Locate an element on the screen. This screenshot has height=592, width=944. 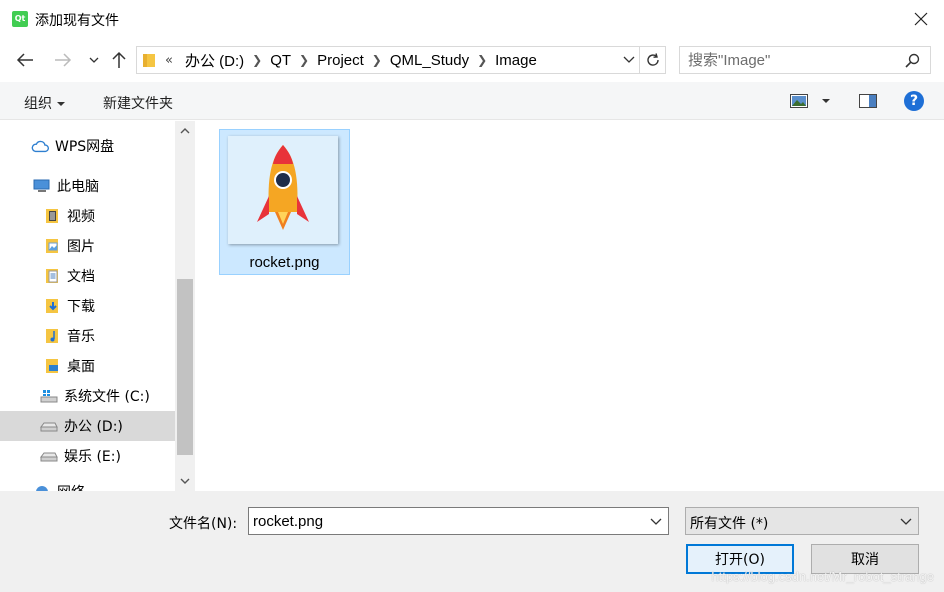
nav-item-wps-cloud: WPS网盘 is located at coordinates (87, 146).